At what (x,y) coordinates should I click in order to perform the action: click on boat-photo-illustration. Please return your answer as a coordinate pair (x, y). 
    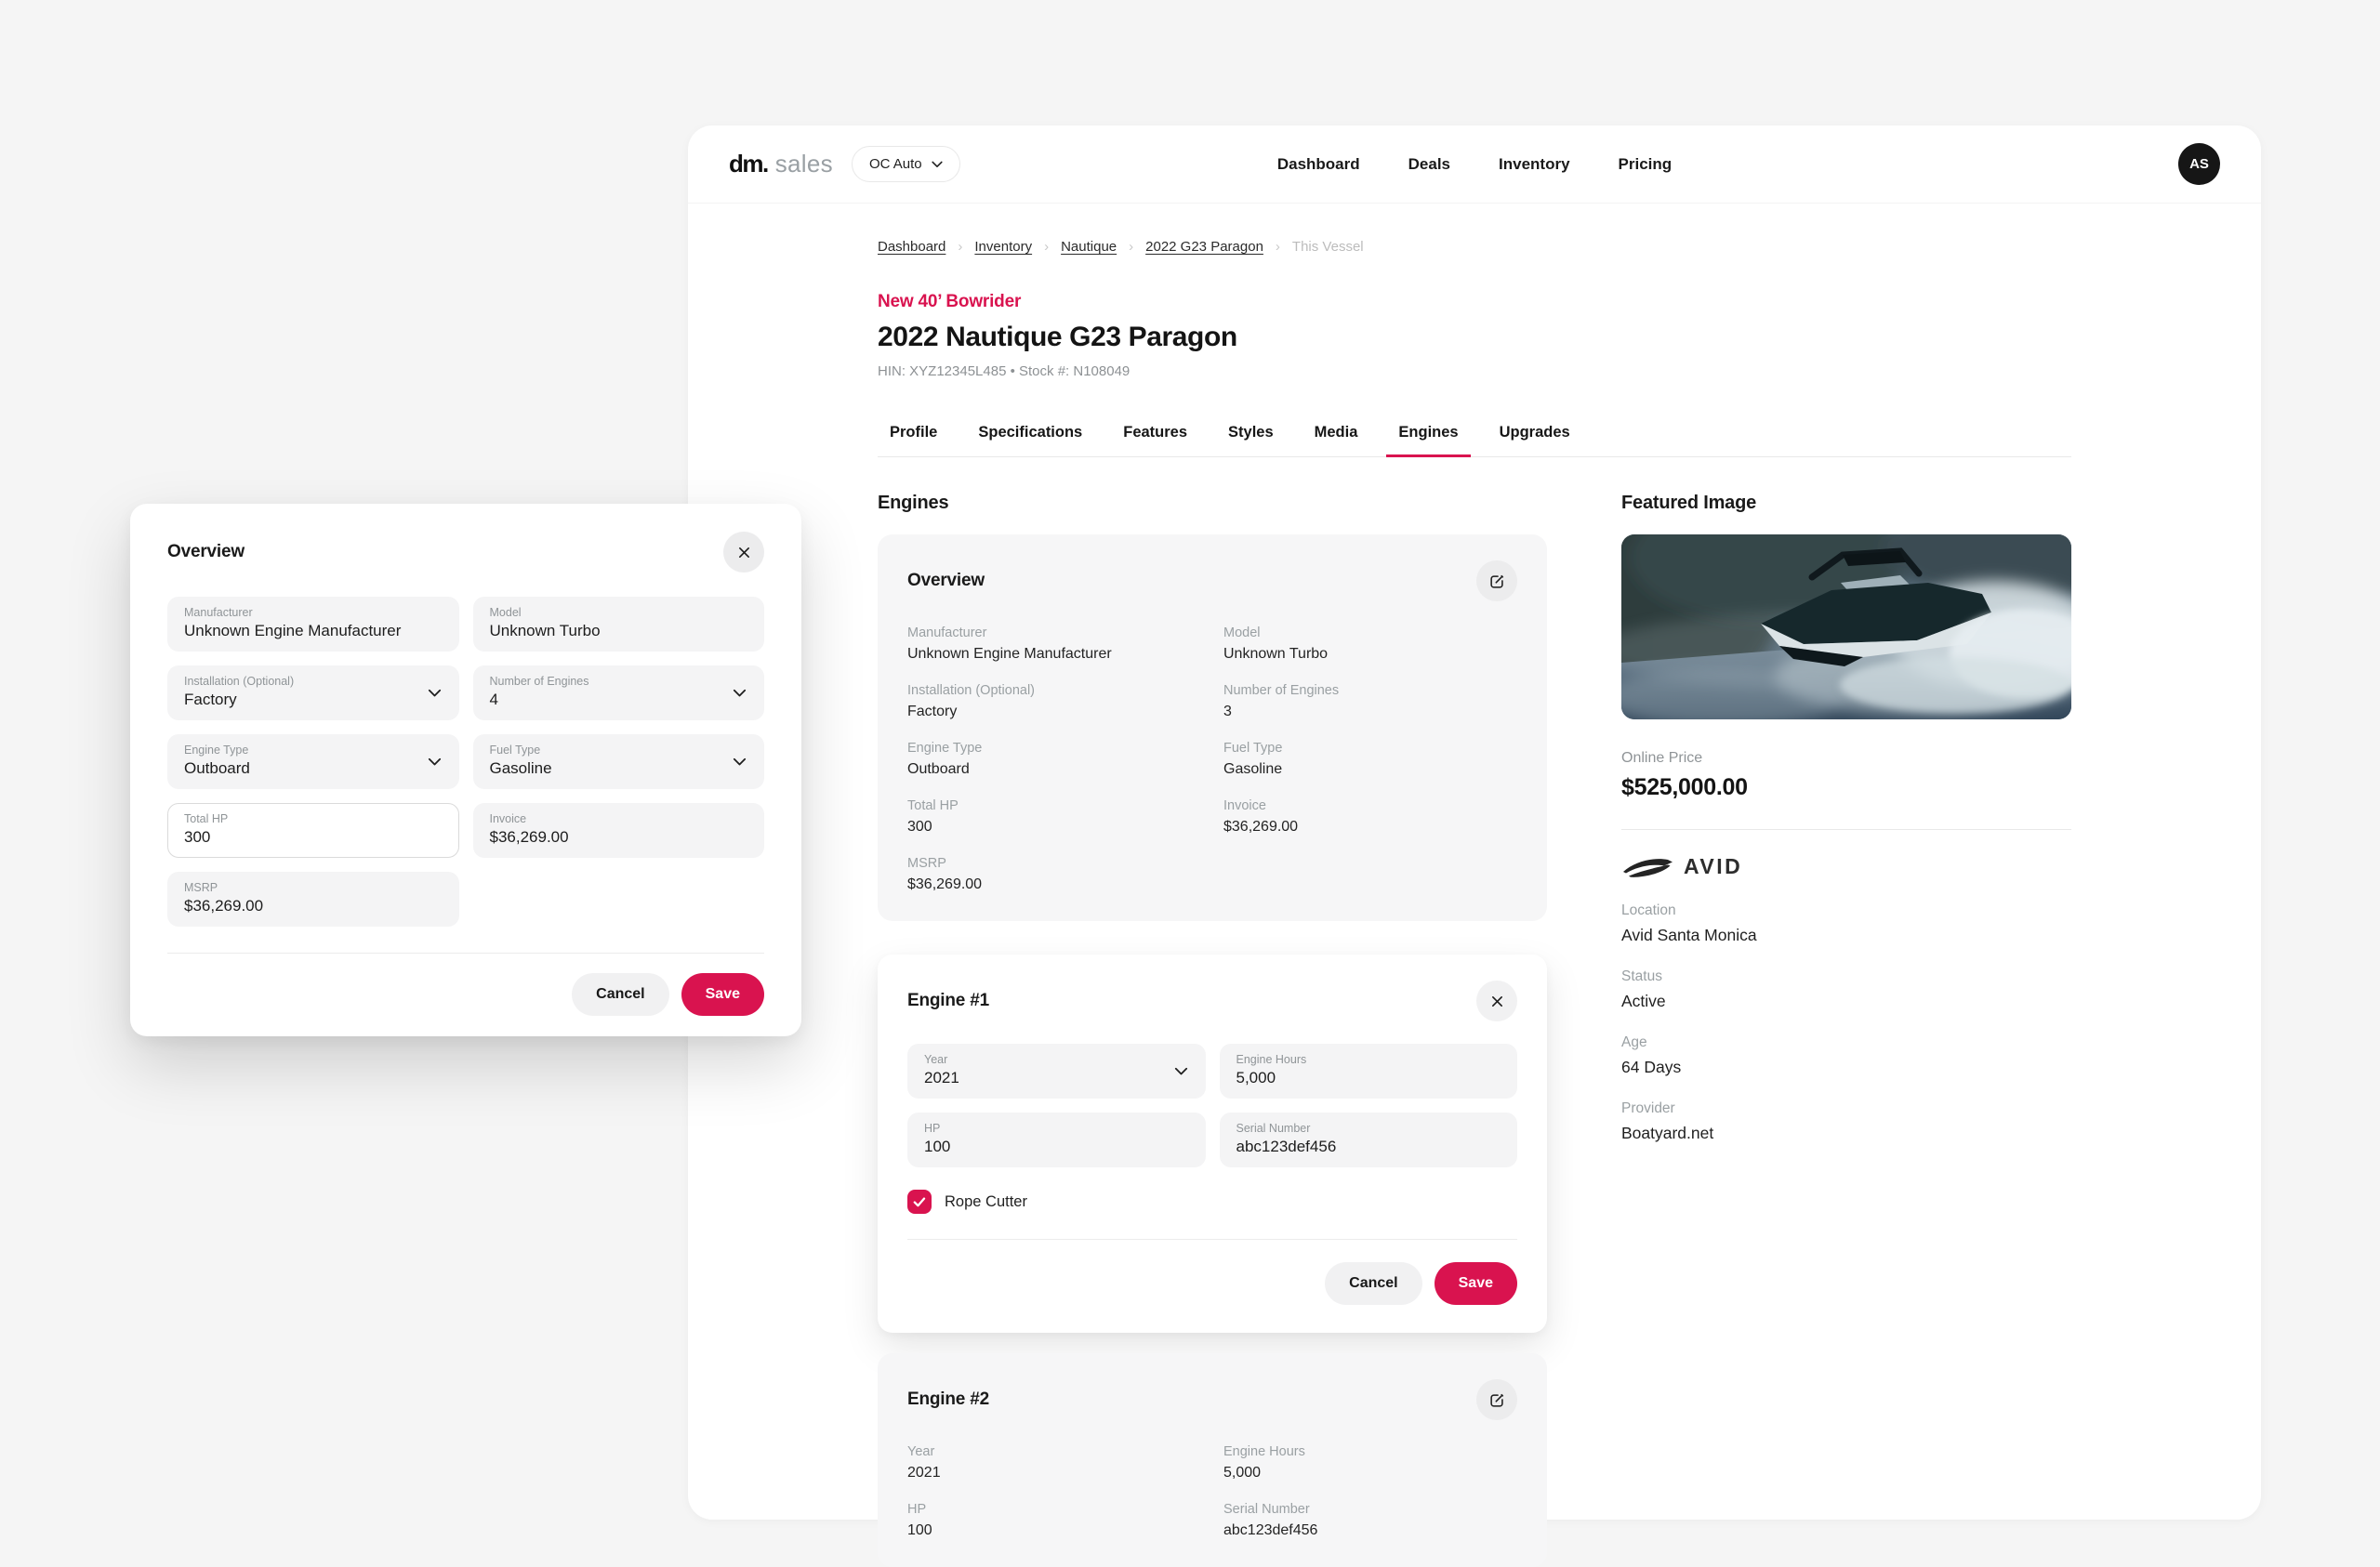
    Looking at the image, I should click on (1846, 626).